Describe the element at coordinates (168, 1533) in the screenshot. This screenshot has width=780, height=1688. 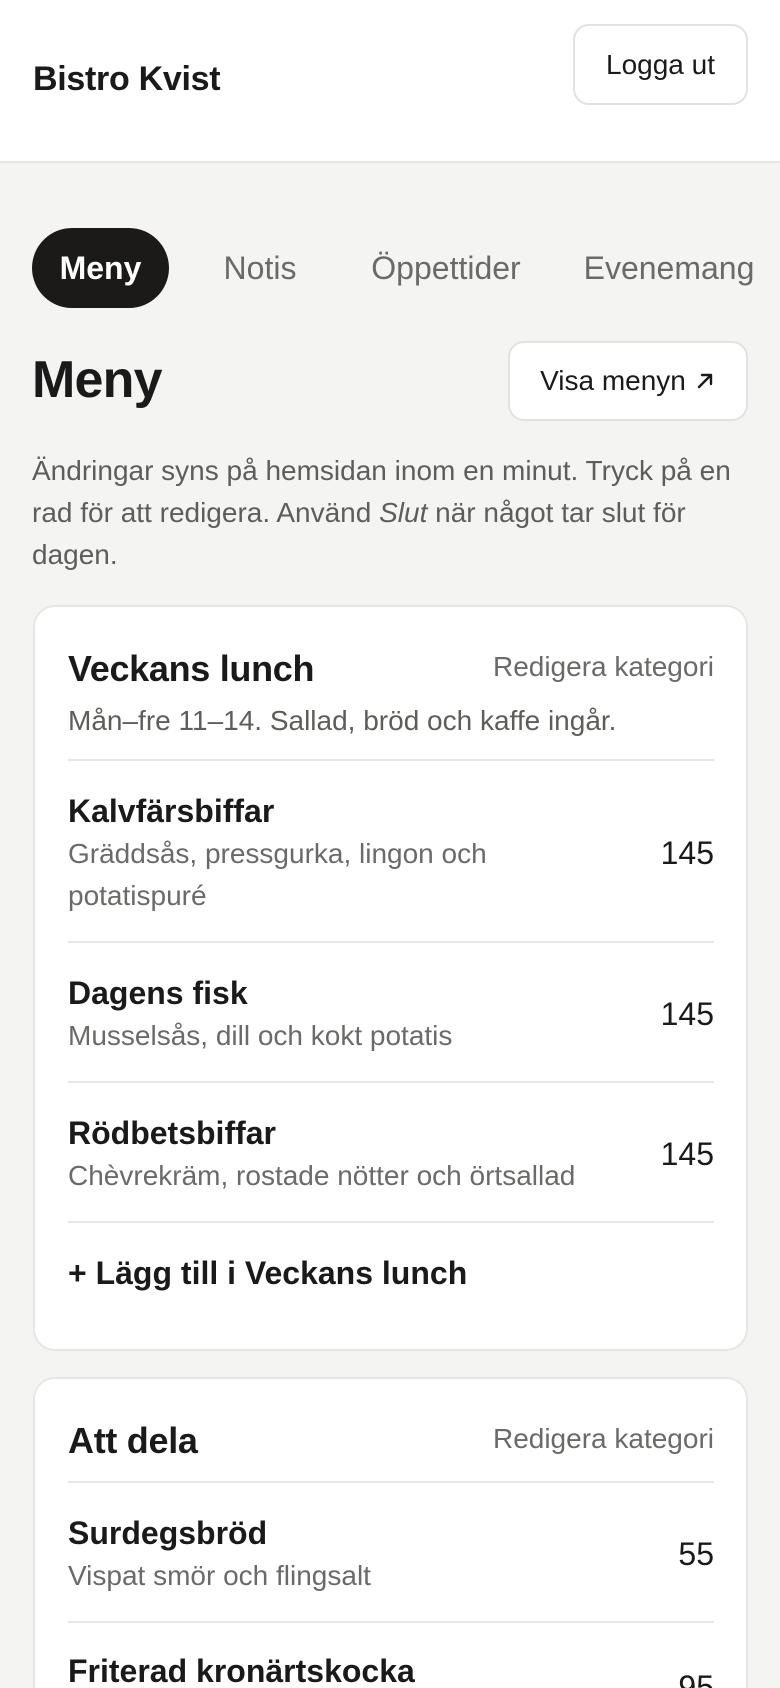
I see `item-name: Surdegsbröd` at that location.